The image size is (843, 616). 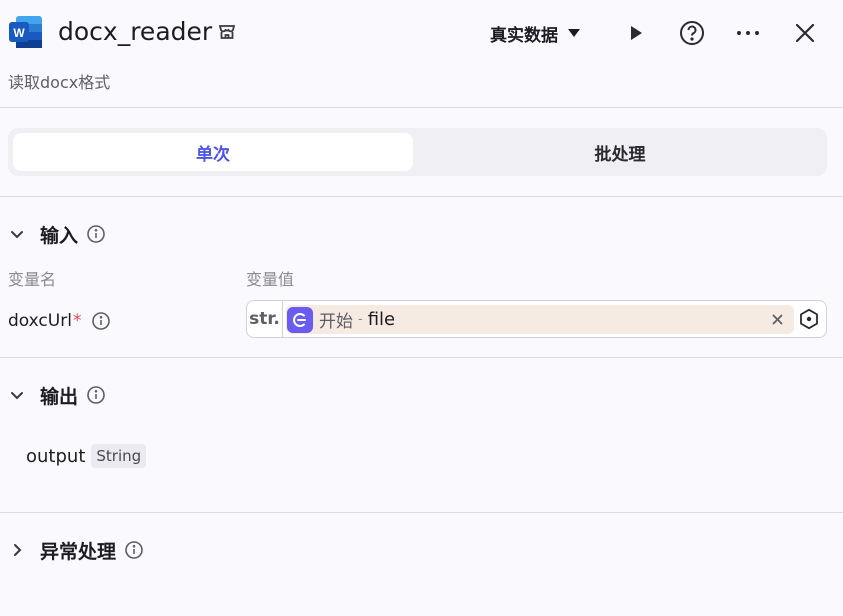 I want to click on input-section-toggle: 输入, so click(x=57, y=234).